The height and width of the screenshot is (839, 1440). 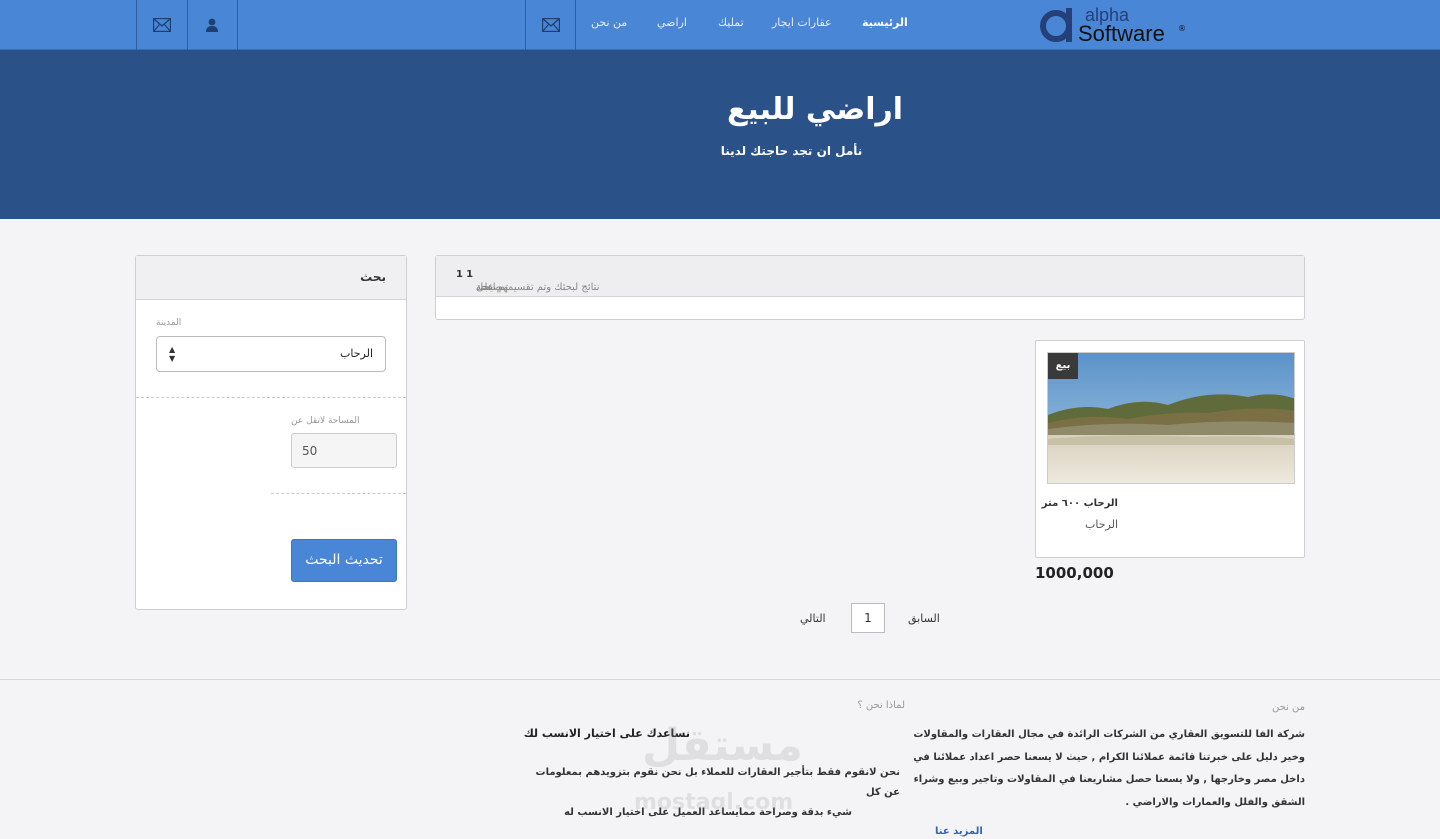 I want to click on sale-badge: بيع, so click(x=1063, y=366).